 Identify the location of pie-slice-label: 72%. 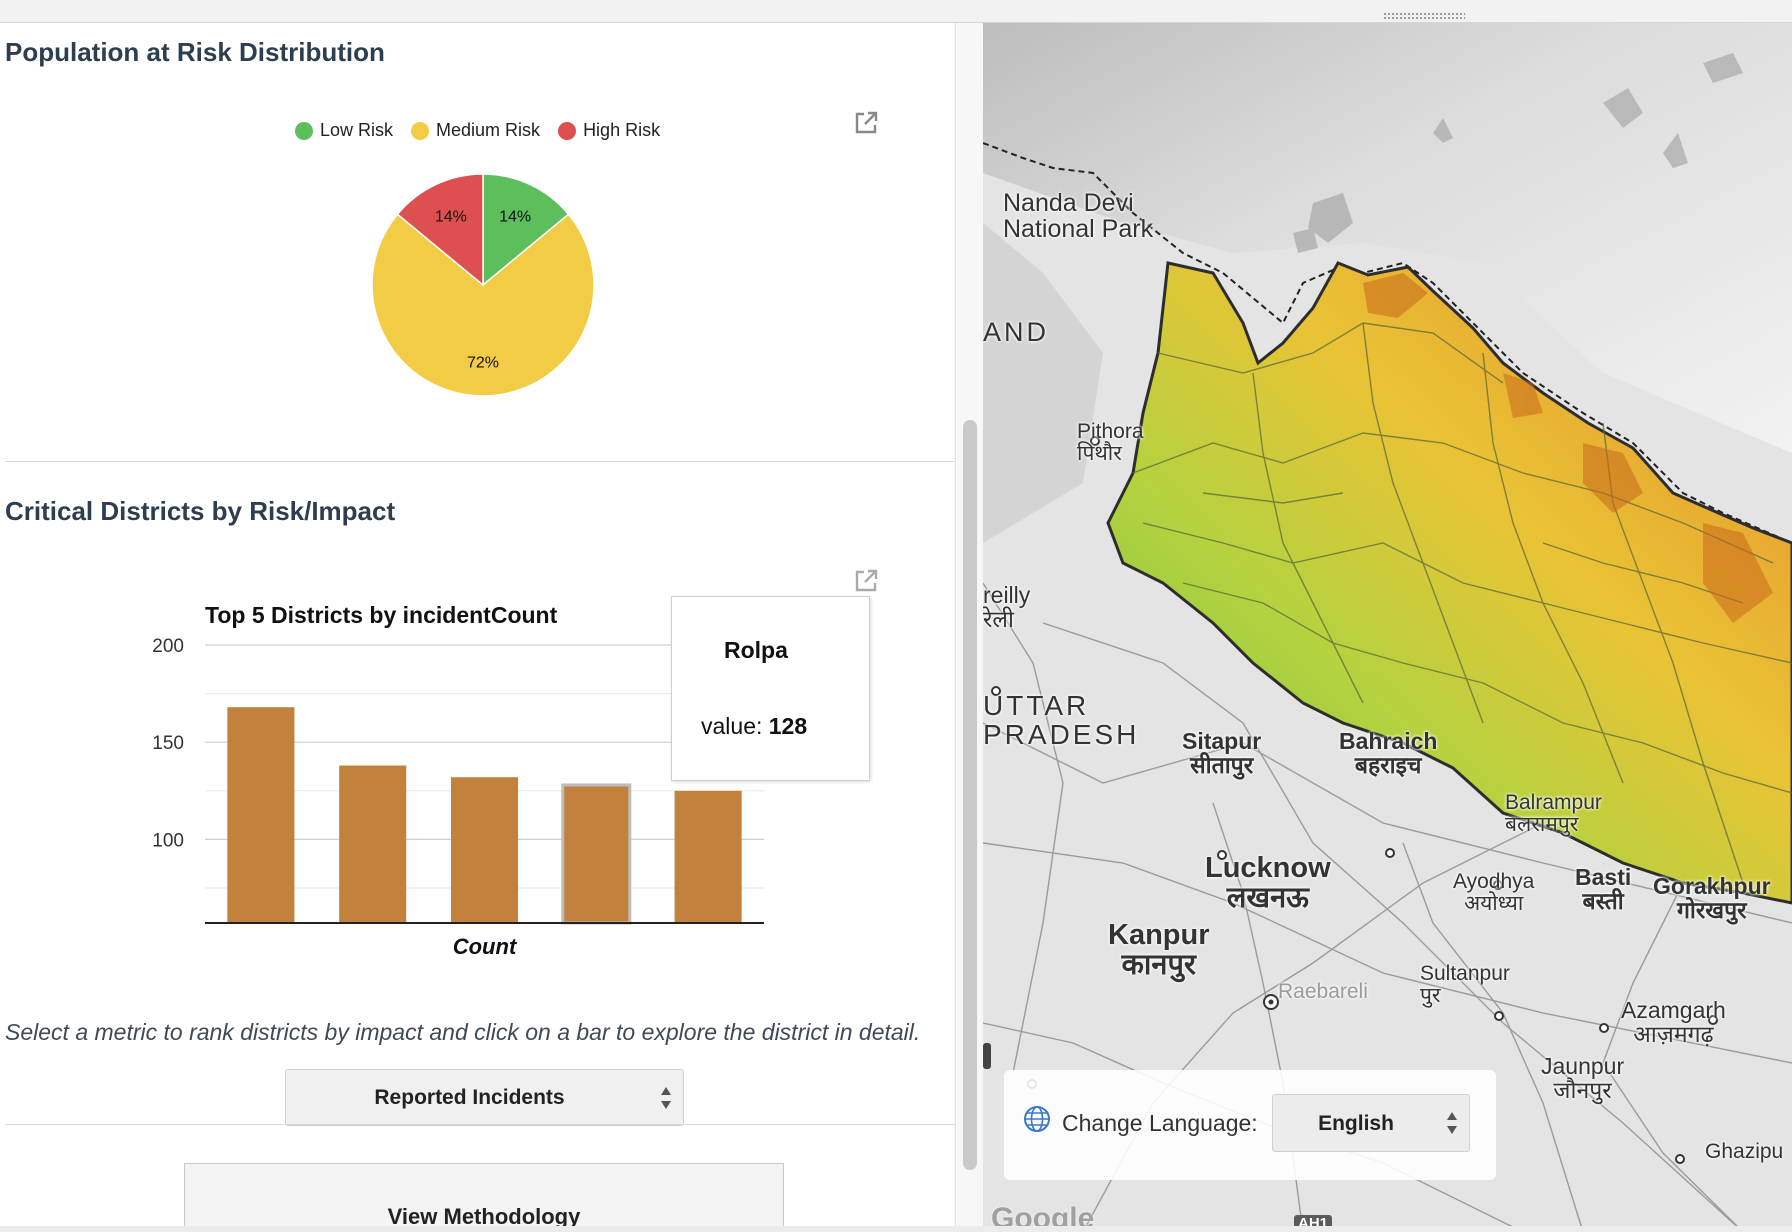
(483, 363).